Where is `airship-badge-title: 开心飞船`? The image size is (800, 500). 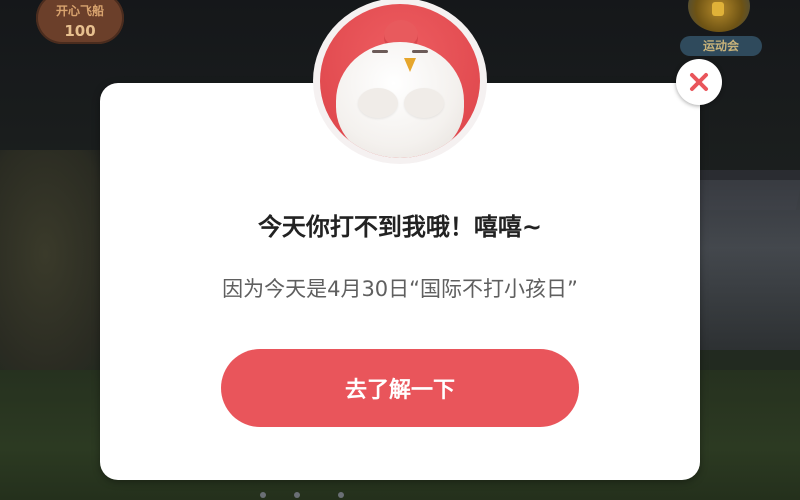 airship-badge-title: 开心飞船 is located at coordinates (79, 11).